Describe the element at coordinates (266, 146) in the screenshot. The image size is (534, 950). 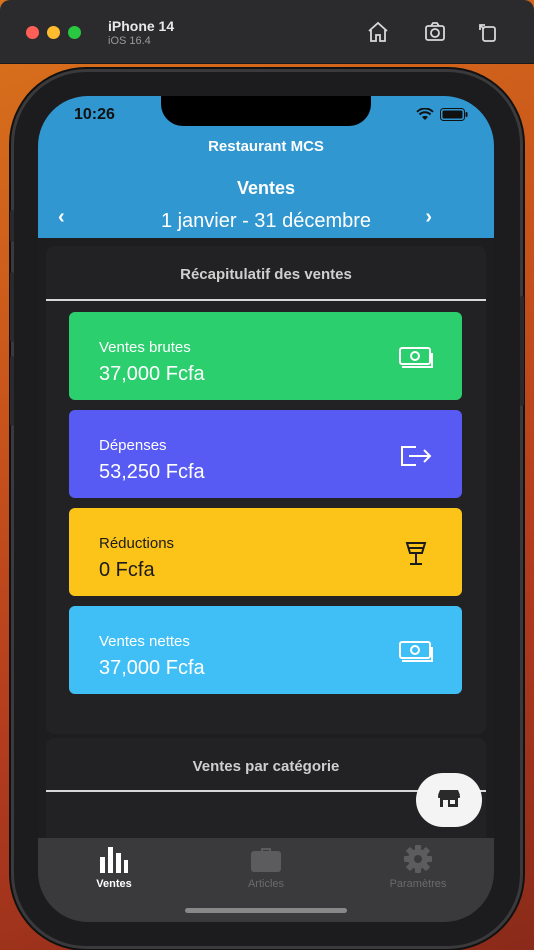
I see `restaurant-name: Restaurant MCS` at that location.